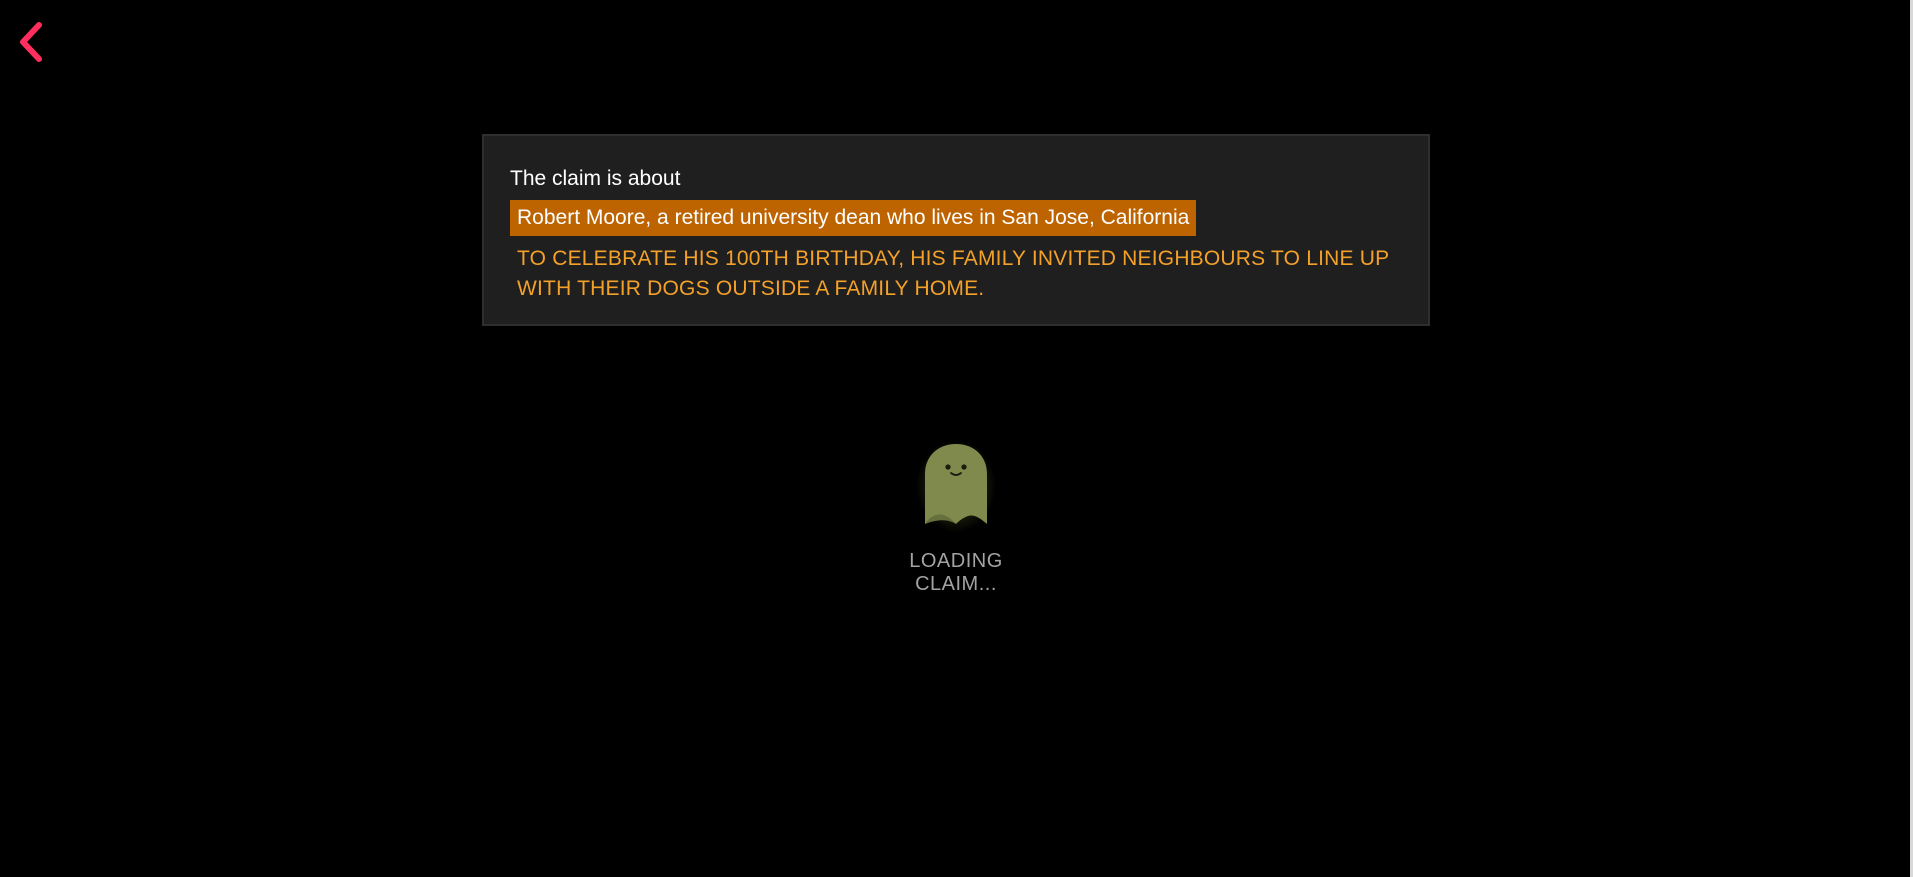 The height and width of the screenshot is (877, 1913). I want to click on ghost-icon, so click(956, 486).